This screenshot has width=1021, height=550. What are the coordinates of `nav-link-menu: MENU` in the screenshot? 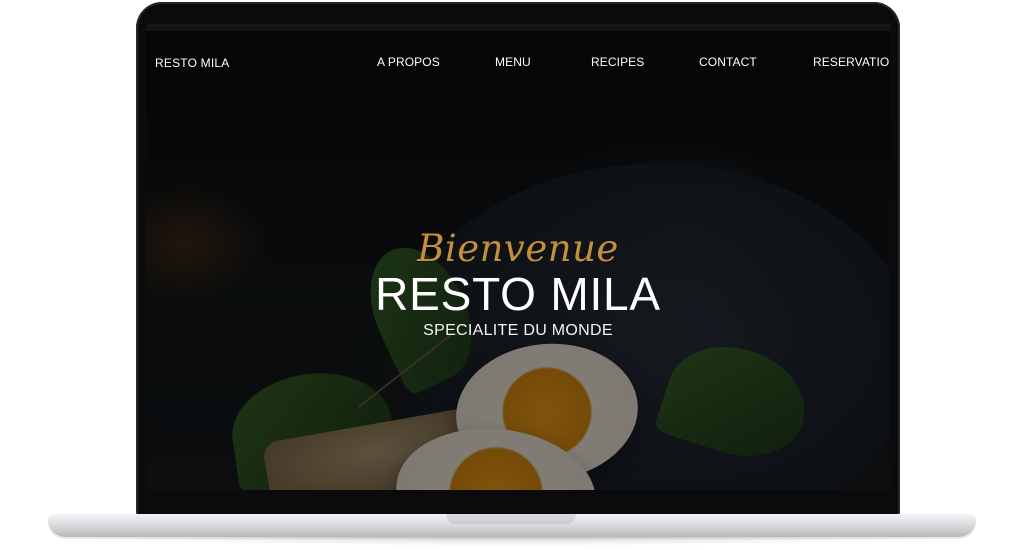 It's located at (513, 62).